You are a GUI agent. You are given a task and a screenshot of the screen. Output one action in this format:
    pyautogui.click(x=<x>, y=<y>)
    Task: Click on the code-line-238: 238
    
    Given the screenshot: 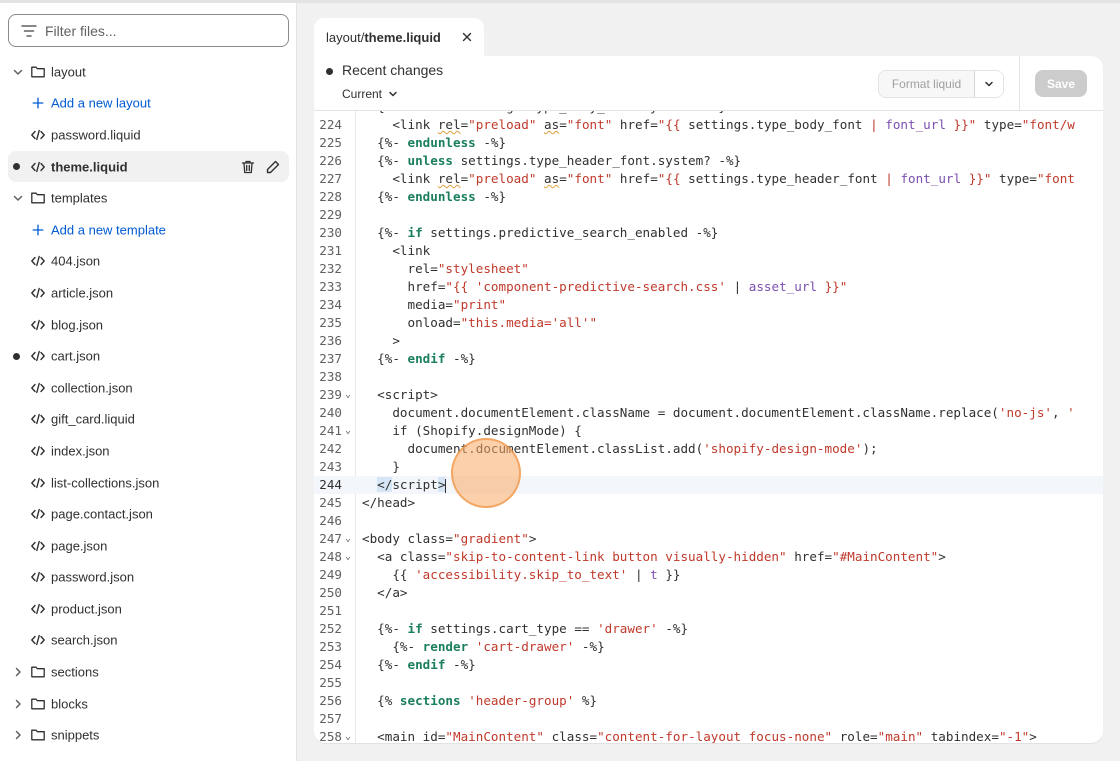 What is the action you would take?
    pyautogui.click(x=708, y=377)
    